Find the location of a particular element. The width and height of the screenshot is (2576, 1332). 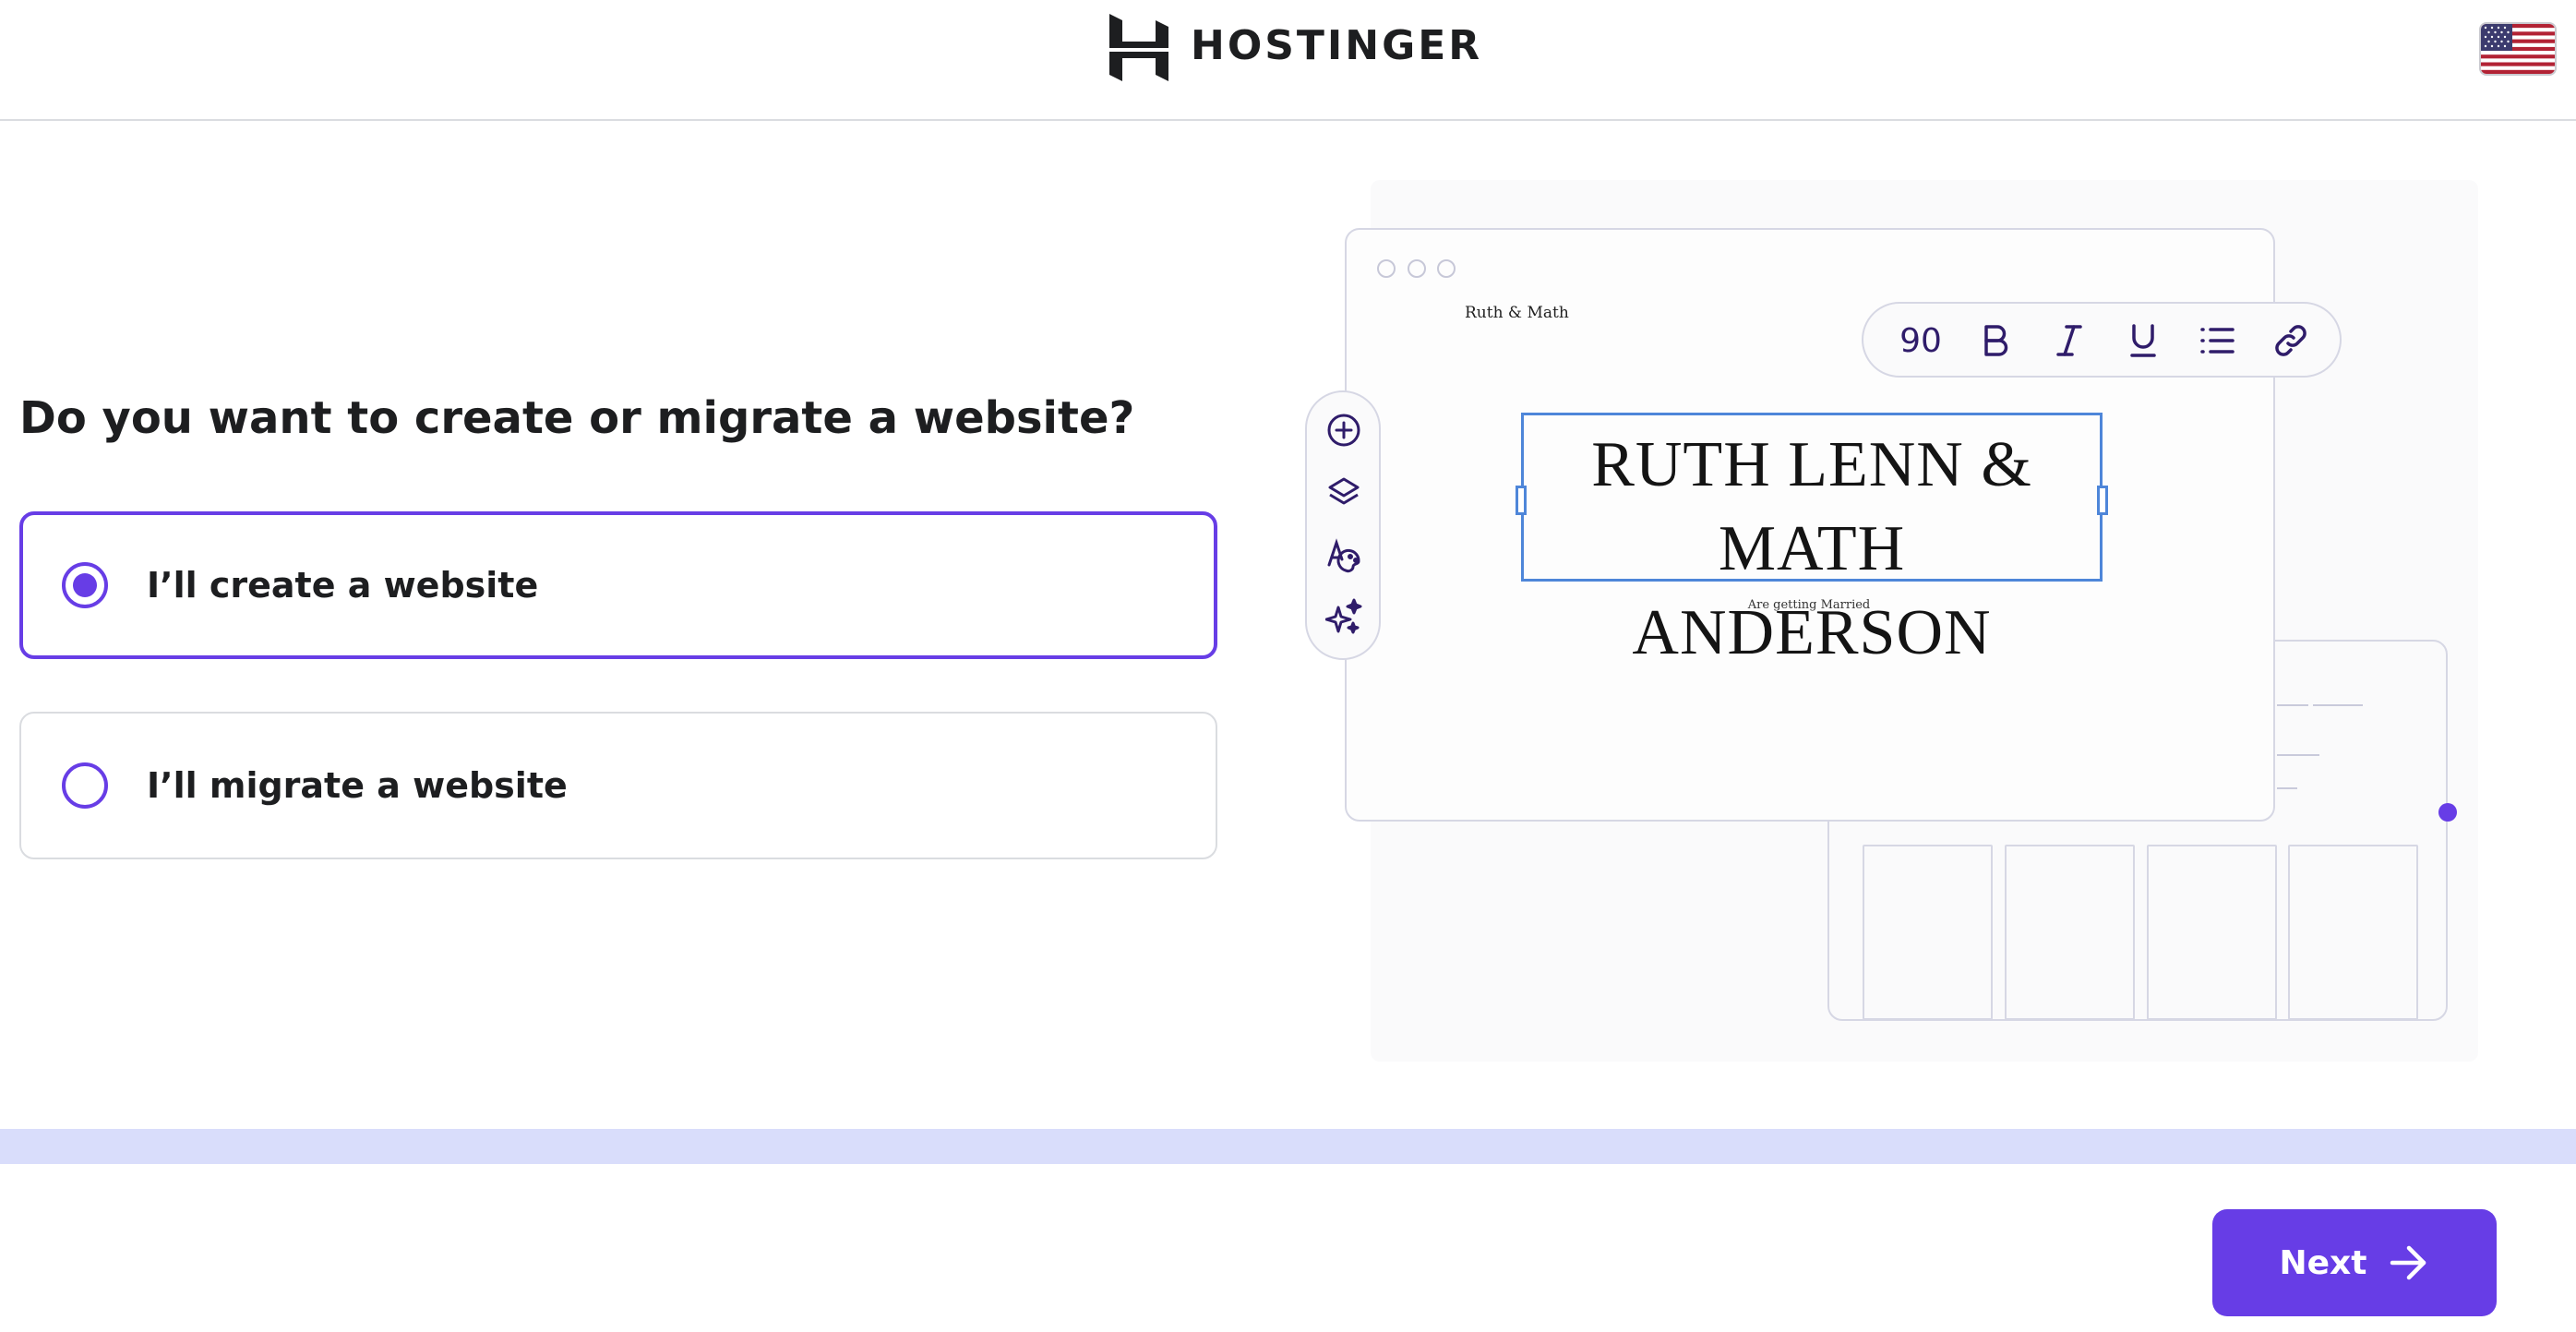

link-icon is located at coordinates (2291, 340).